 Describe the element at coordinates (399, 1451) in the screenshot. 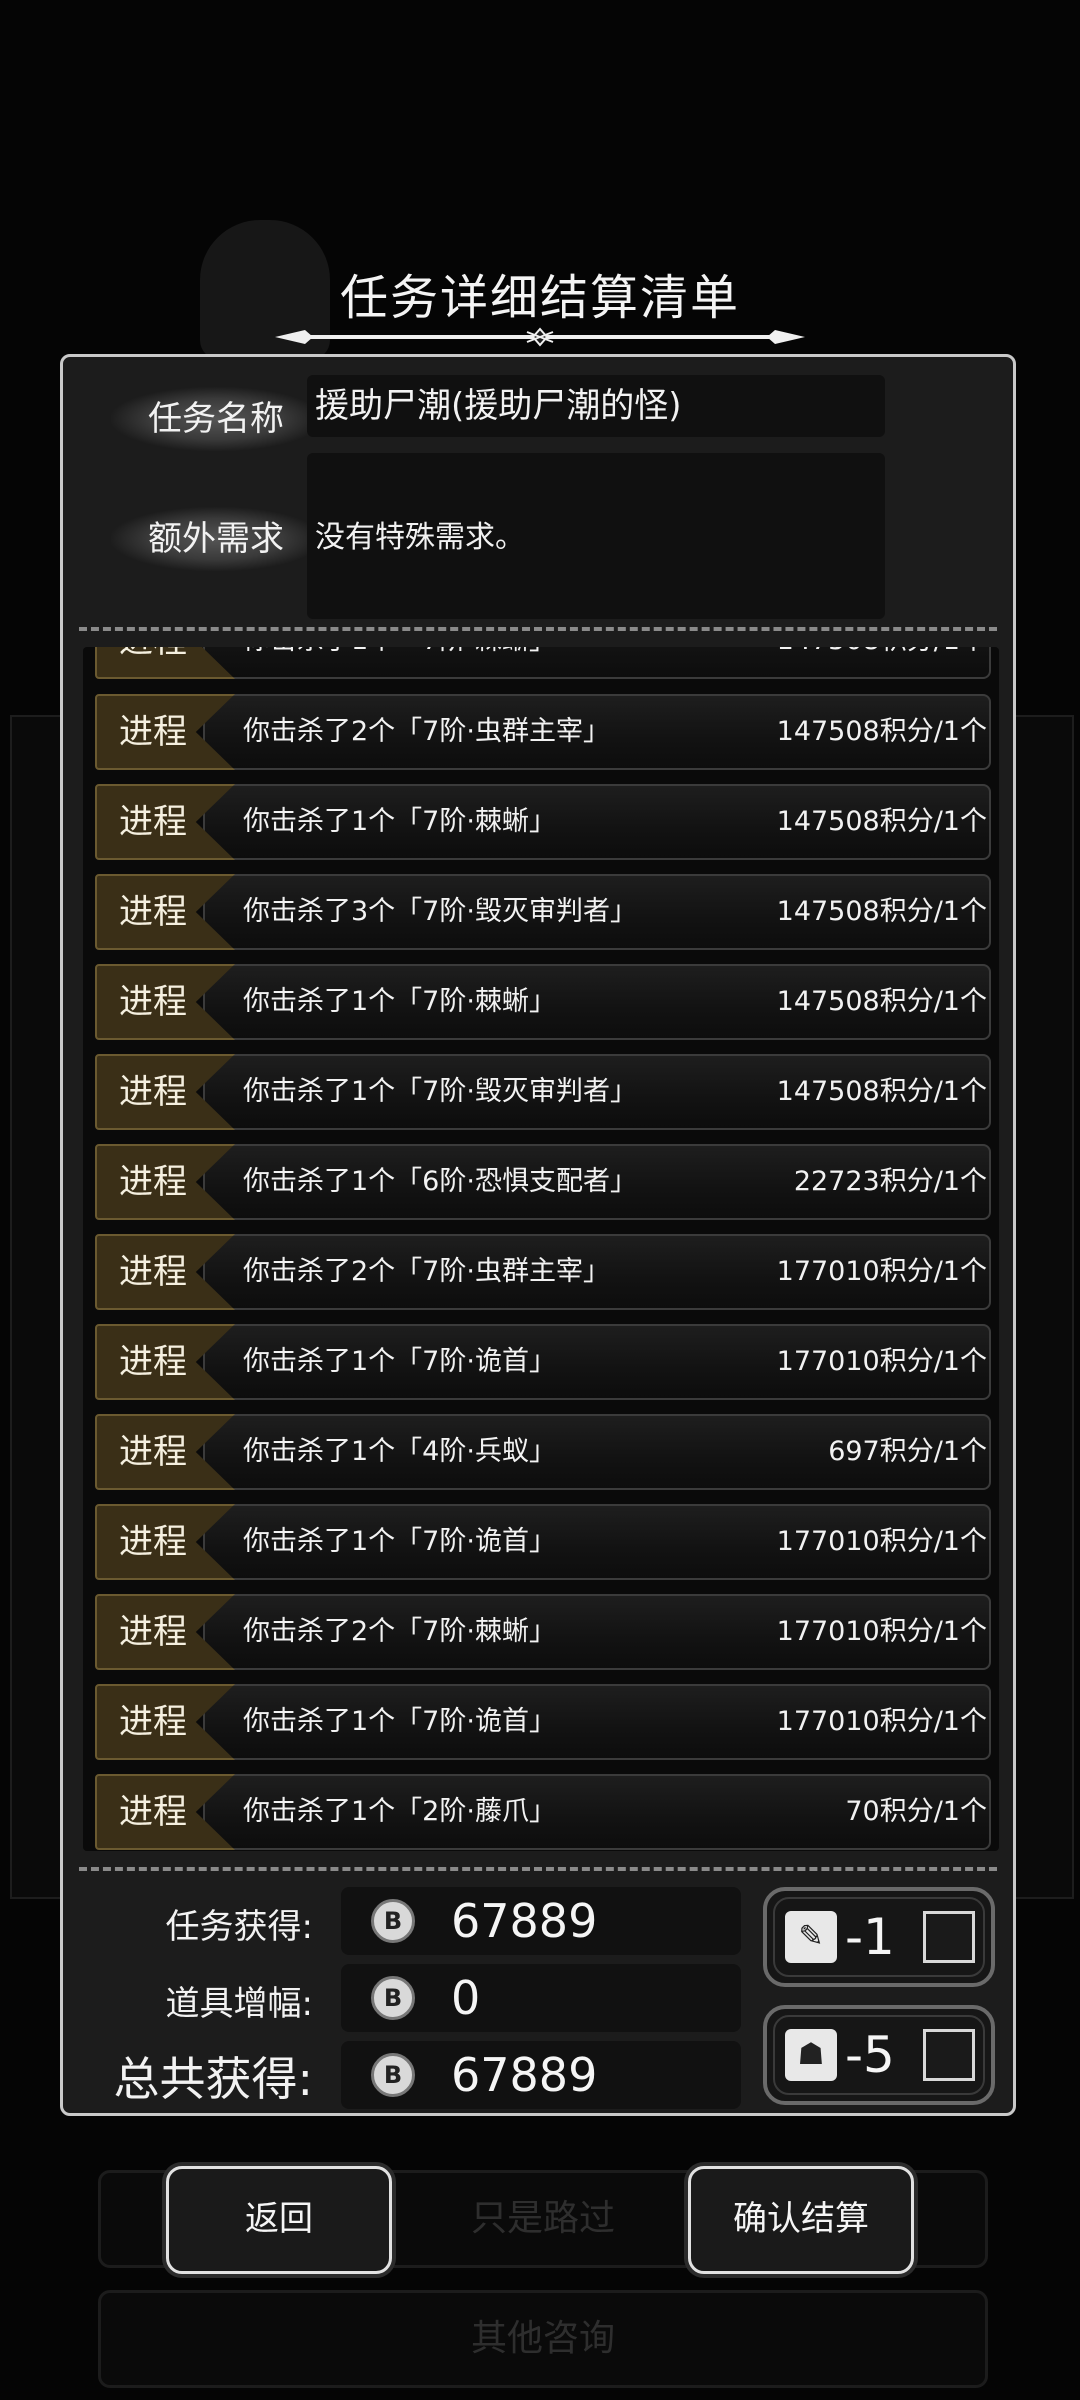

I see `progress-description: 你击杀了1个「4阶·兵蚁」` at that location.